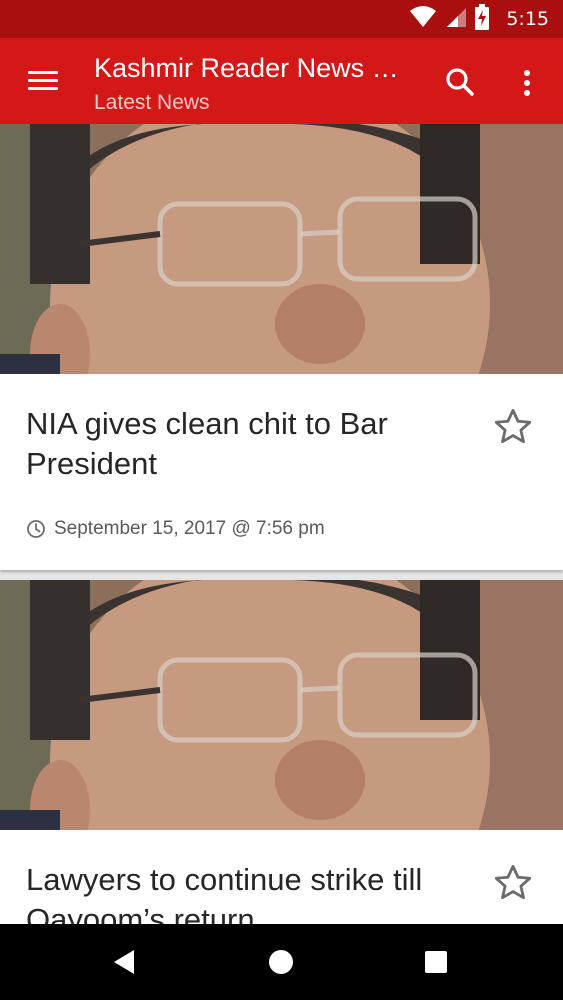 The width and height of the screenshot is (563, 1000). I want to click on recents-icon, so click(436, 962).